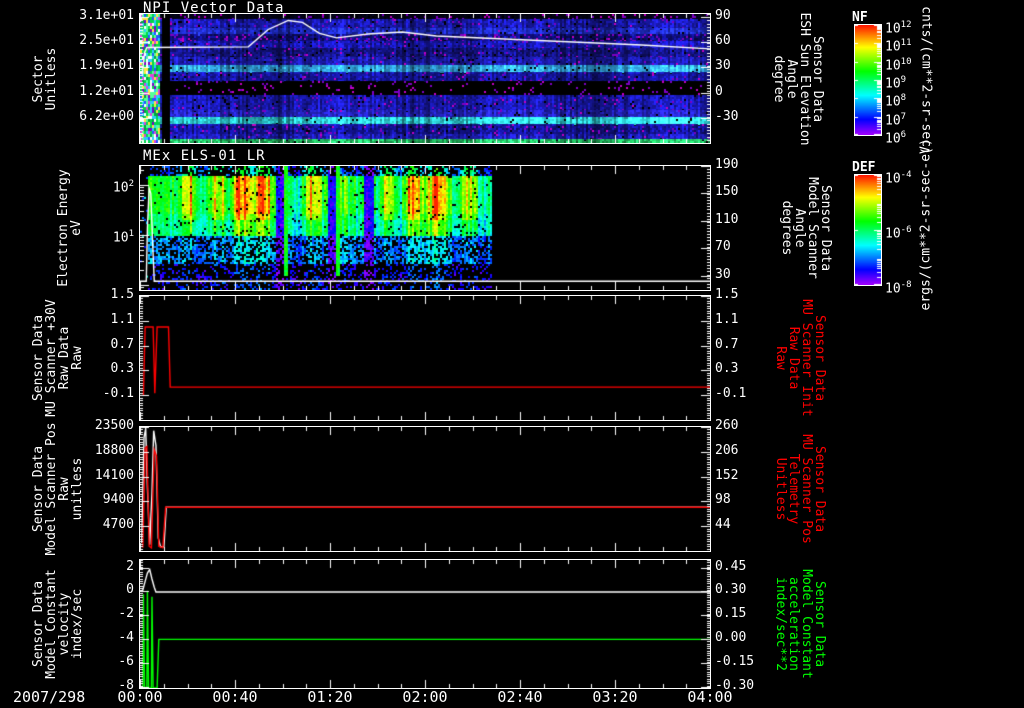  What do you see at coordinates (723, 246) in the screenshot?
I see `panel-2-right-tick-3: 70` at bounding box center [723, 246].